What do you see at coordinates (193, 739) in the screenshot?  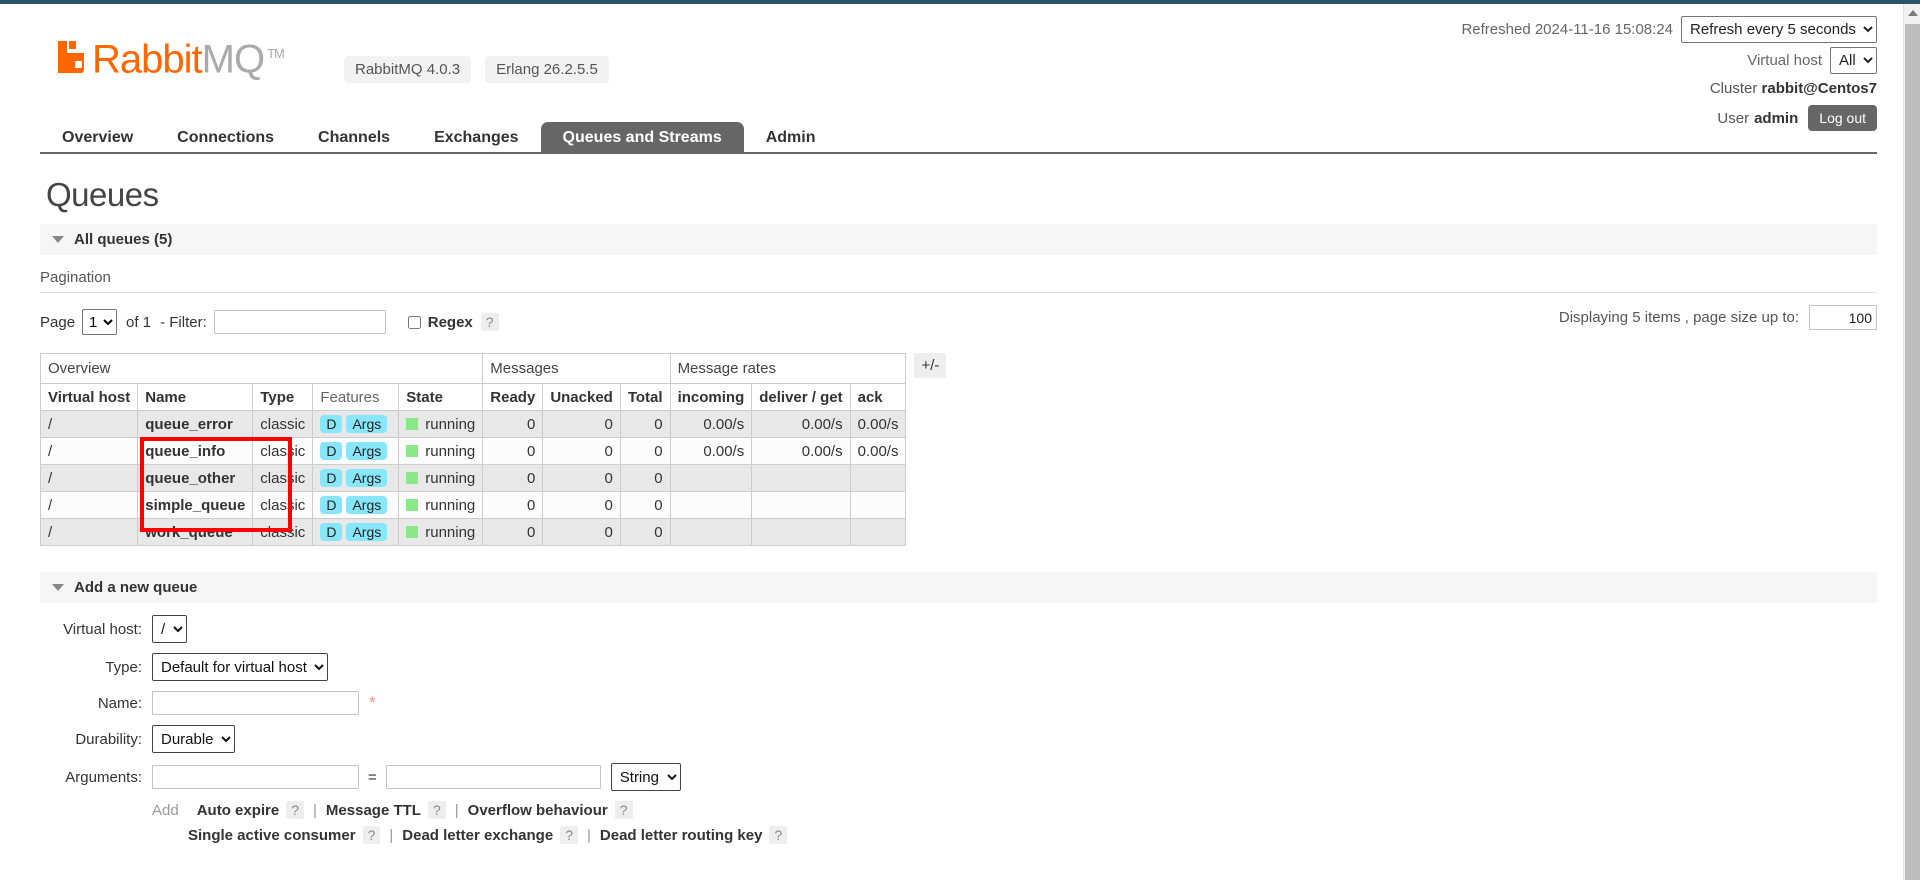 I see `new-queue-durability-select: Durable` at bounding box center [193, 739].